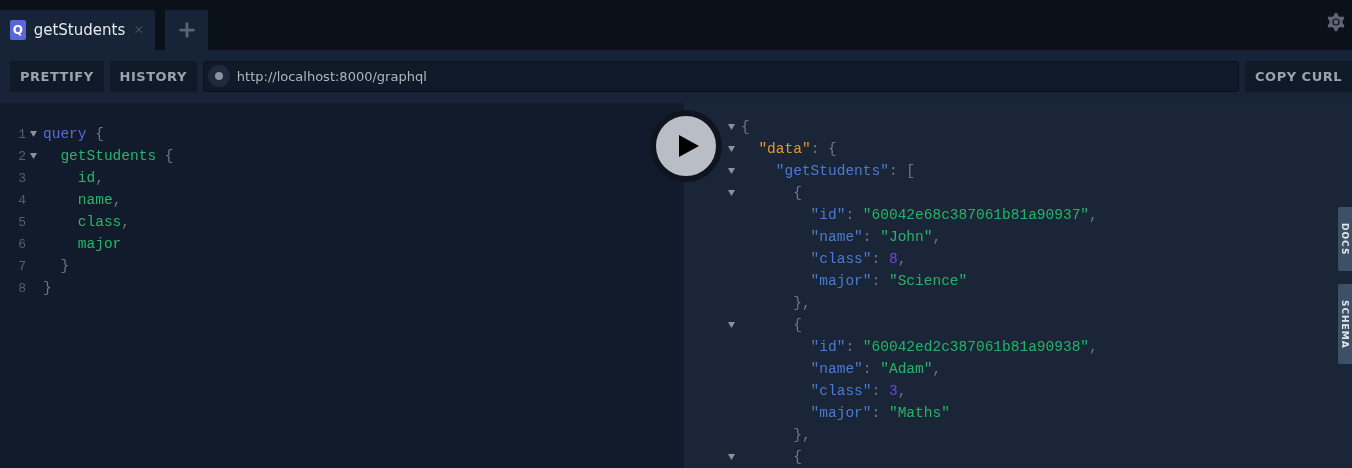 This screenshot has width=1352, height=468. What do you see at coordinates (689, 146) in the screenshot?
I see `play-icon` at bounding box center [689, 146].